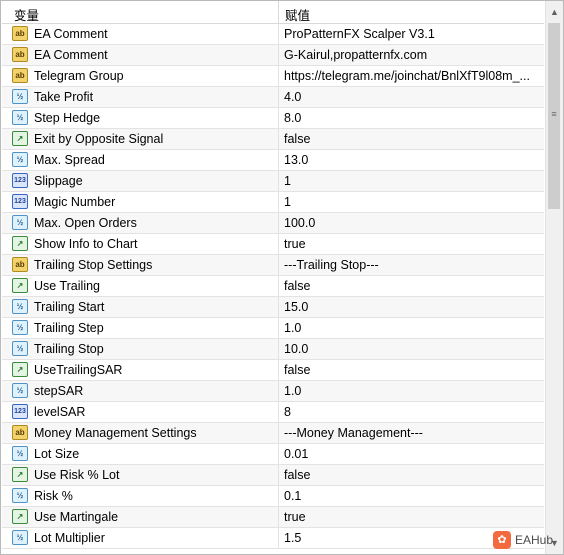 The height and width of the screenshot is (555, 564). I want to click on parameter-name-cell: ↗ Use Trailing, so click(140, 286).